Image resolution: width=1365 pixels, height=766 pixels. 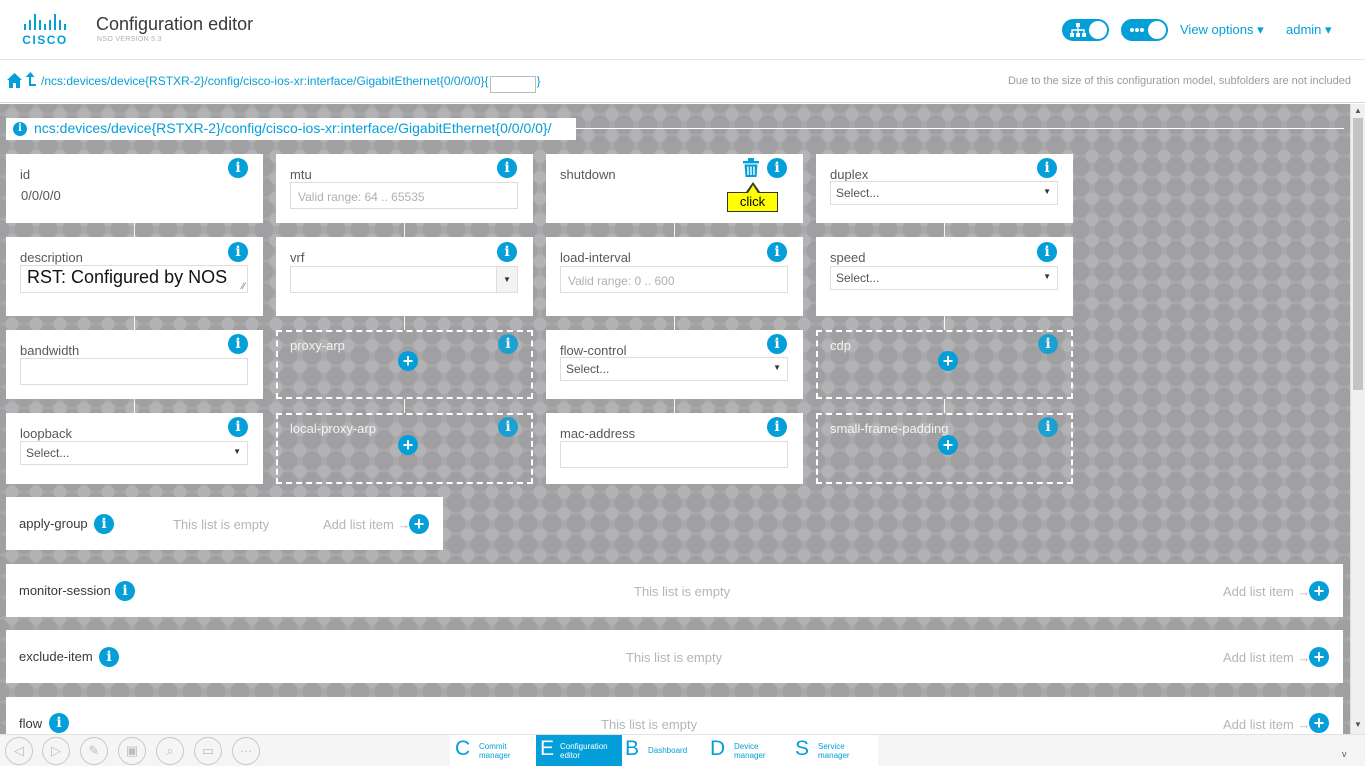 I want to click on nav-letter: E, so click(x=547, y=748).